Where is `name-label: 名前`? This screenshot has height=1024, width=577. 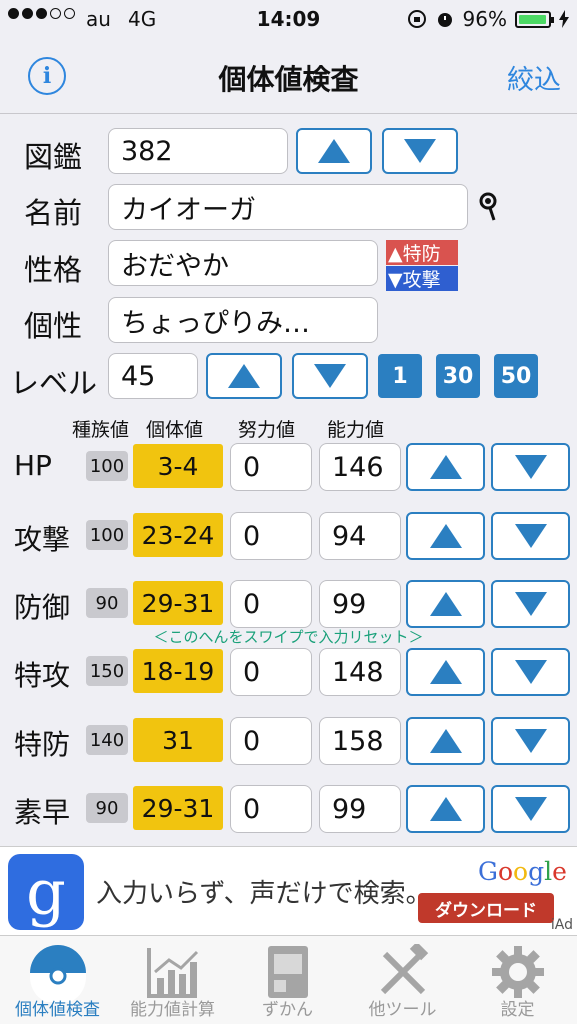
name-label: 名前 is located at coordinates (53, 213).